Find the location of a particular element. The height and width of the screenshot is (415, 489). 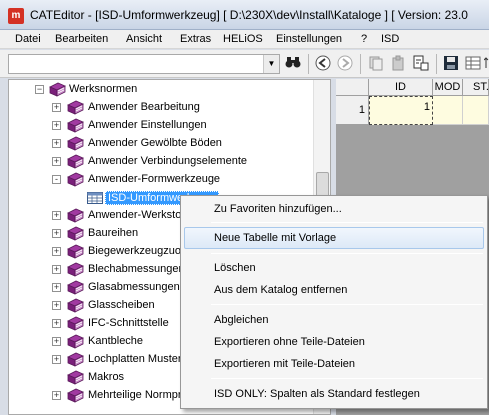

catalog-combo: ▼ is located at coordinates (144, 64).